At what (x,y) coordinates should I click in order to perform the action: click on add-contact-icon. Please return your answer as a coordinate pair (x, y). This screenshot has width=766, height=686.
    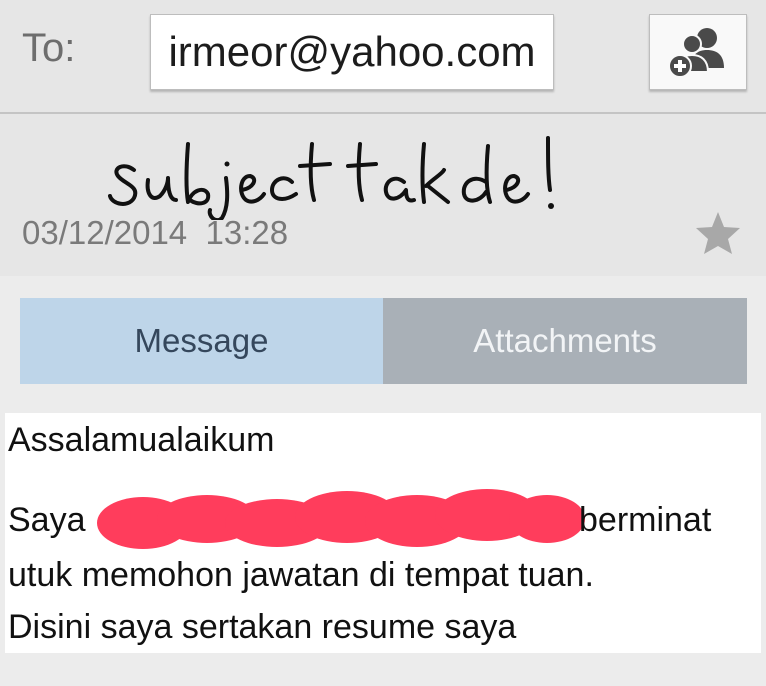
    Looking at the image, I should click on (696, 53).